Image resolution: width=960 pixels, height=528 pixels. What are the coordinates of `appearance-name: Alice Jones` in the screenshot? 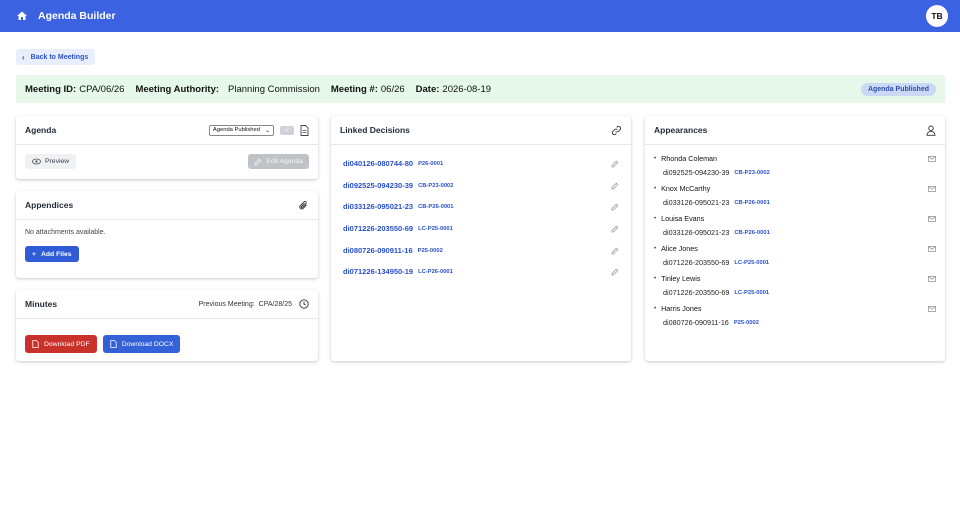 It's located at (679, 248).